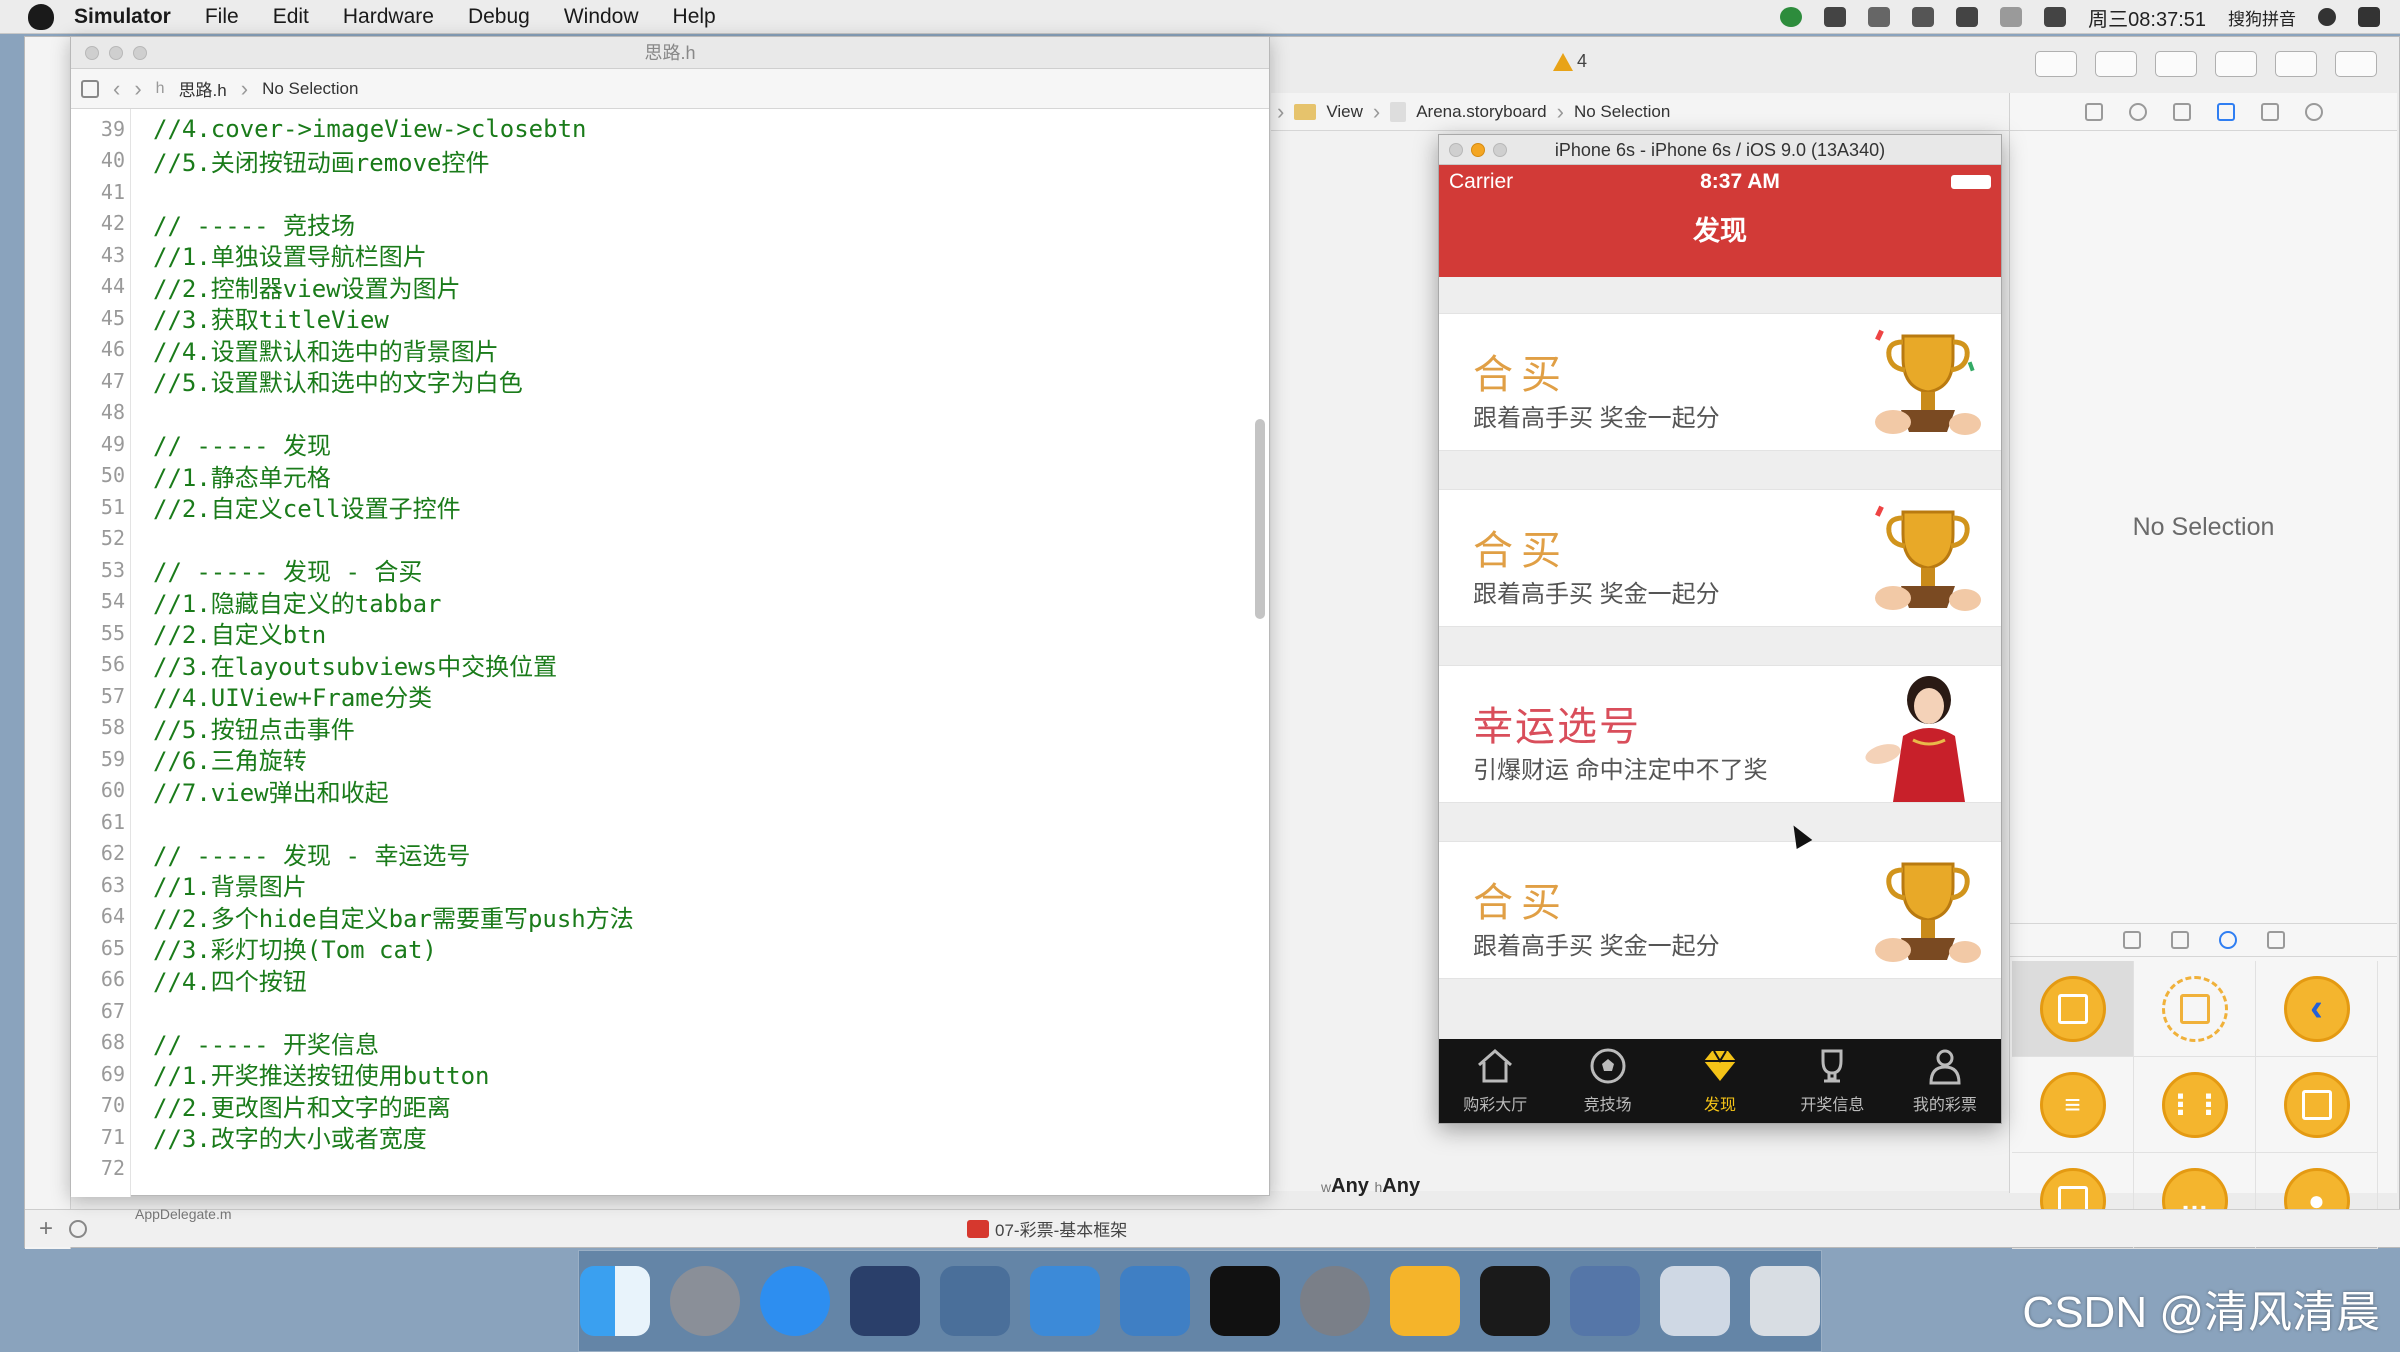 This screenshot has height=1352, width=2400. I want to click on back-chevron-icon: ‹, so click(116, 89).